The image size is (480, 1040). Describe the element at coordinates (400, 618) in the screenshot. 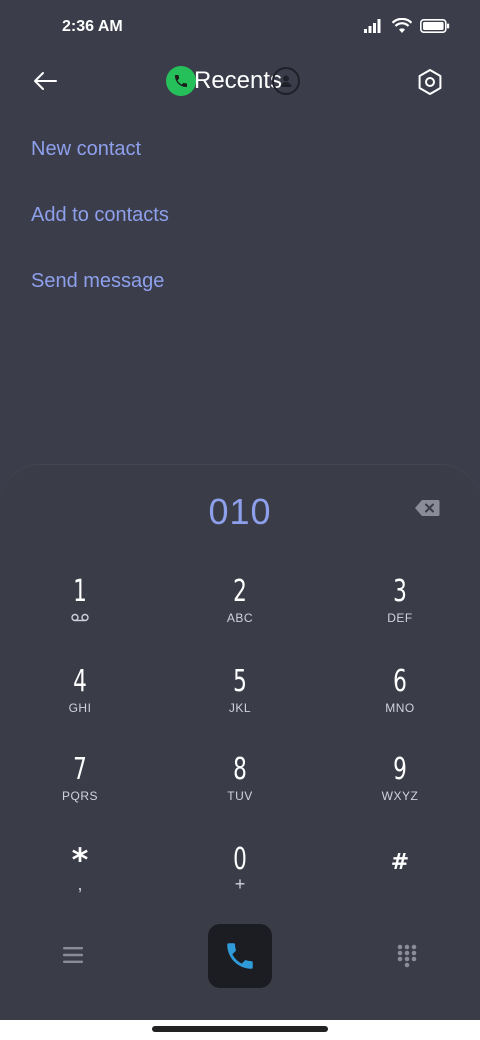

I see `key-letters: DEF` at that location.